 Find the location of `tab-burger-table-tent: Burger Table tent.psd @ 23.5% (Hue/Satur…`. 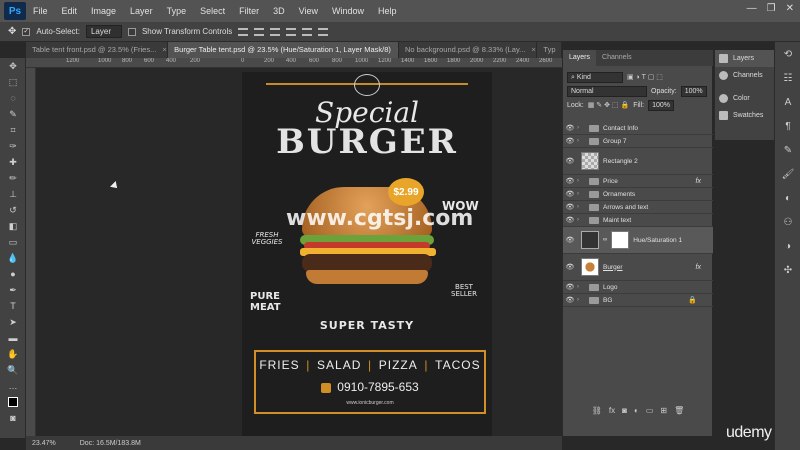

tab-burger-table-tent: Burger Table tent.psd @ 23.5% (Hue/Satur… is located at coordinates (283, 50).